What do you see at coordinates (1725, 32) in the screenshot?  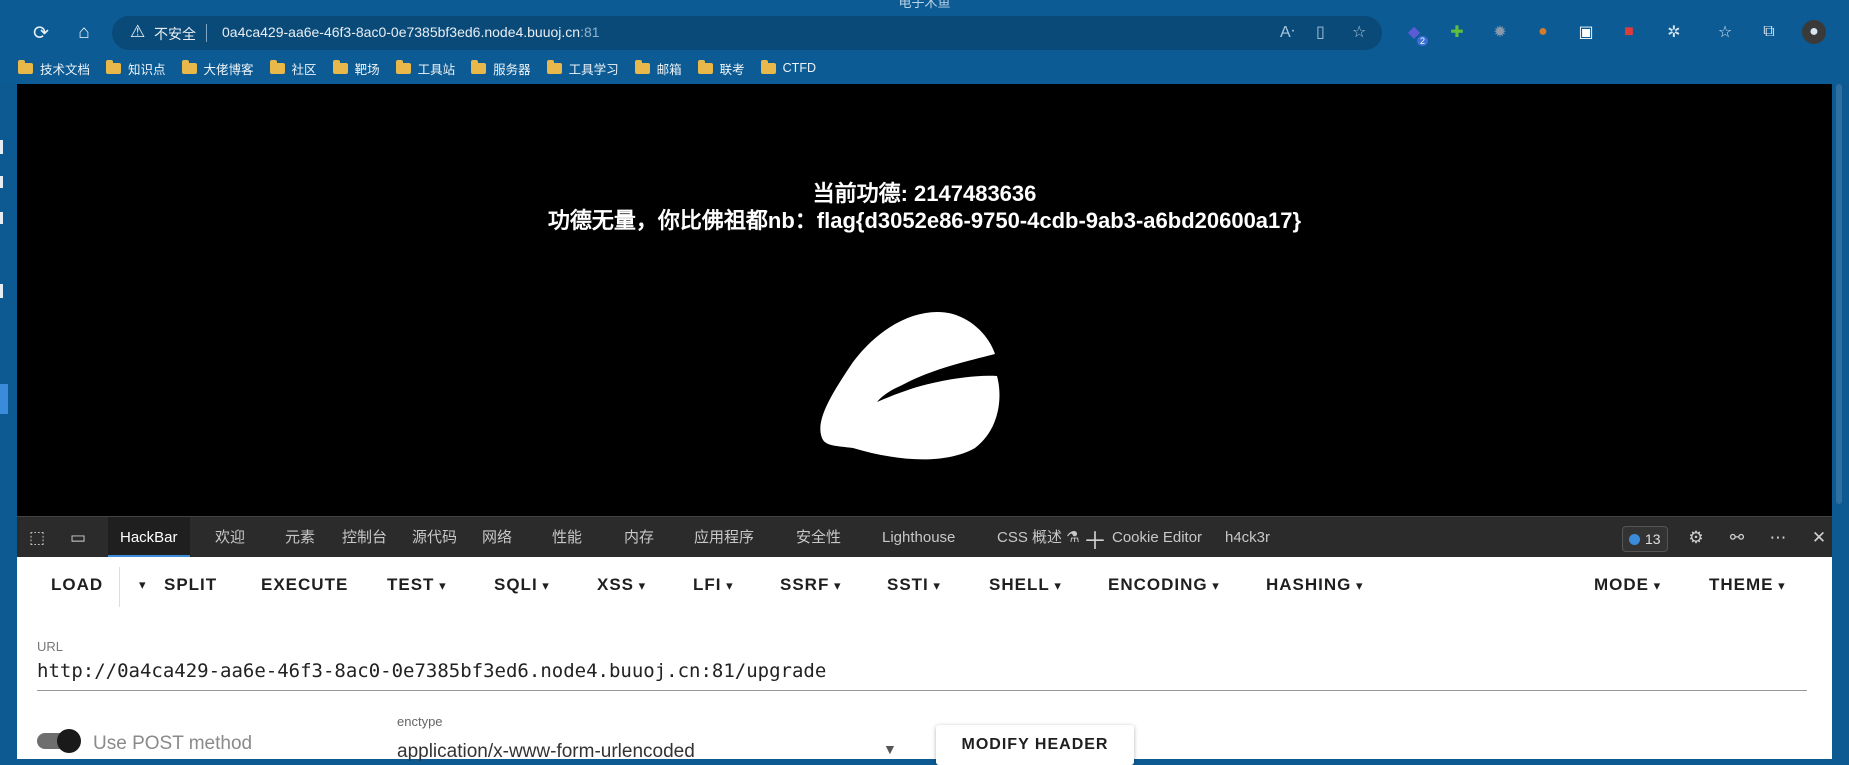 I see `favorites-icon: ☆` at bounding box center [1725, 32].